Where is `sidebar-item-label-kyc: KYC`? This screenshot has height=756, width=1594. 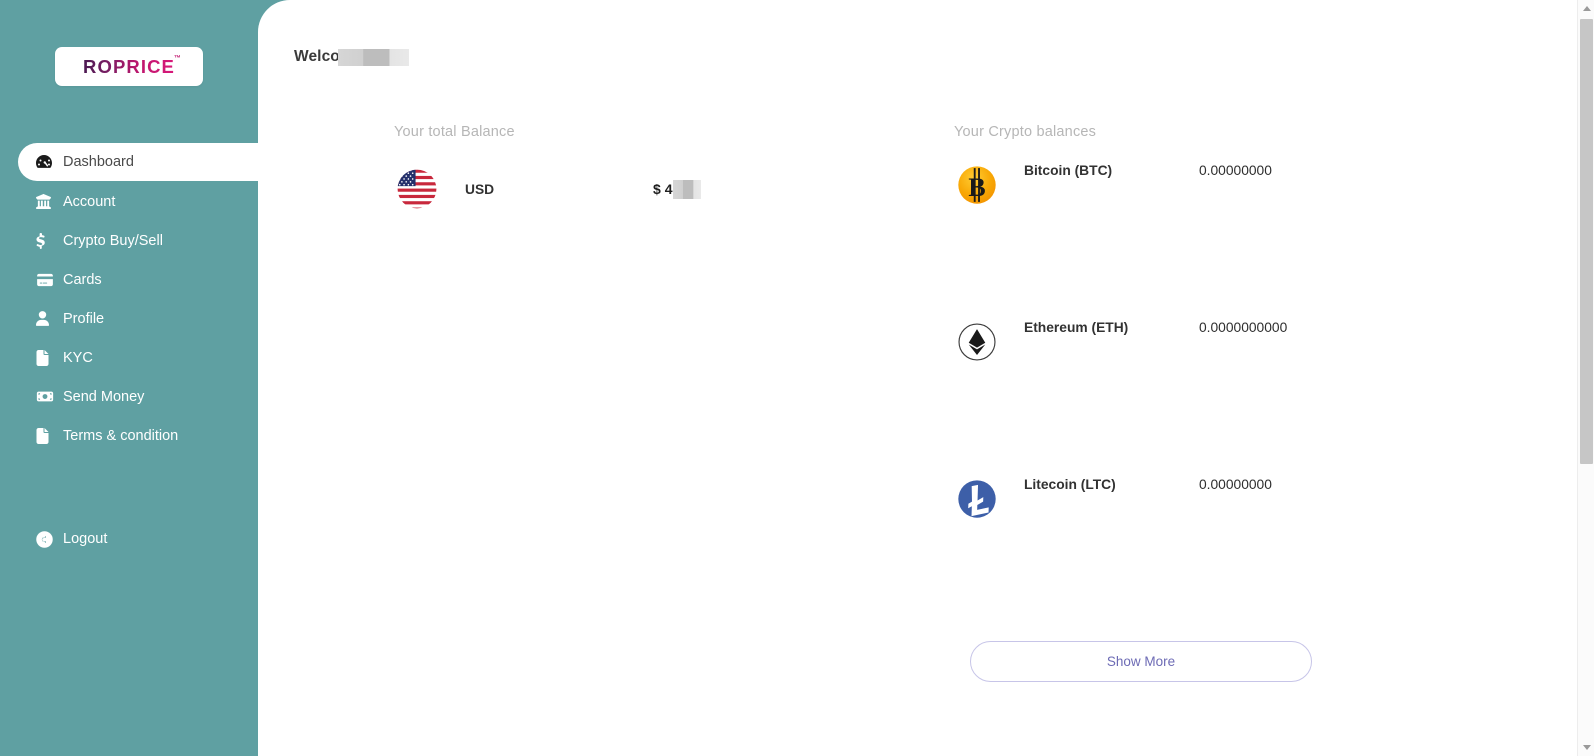
sidebar-item-label-kyc: KYC is located at coordinates (78, 357).